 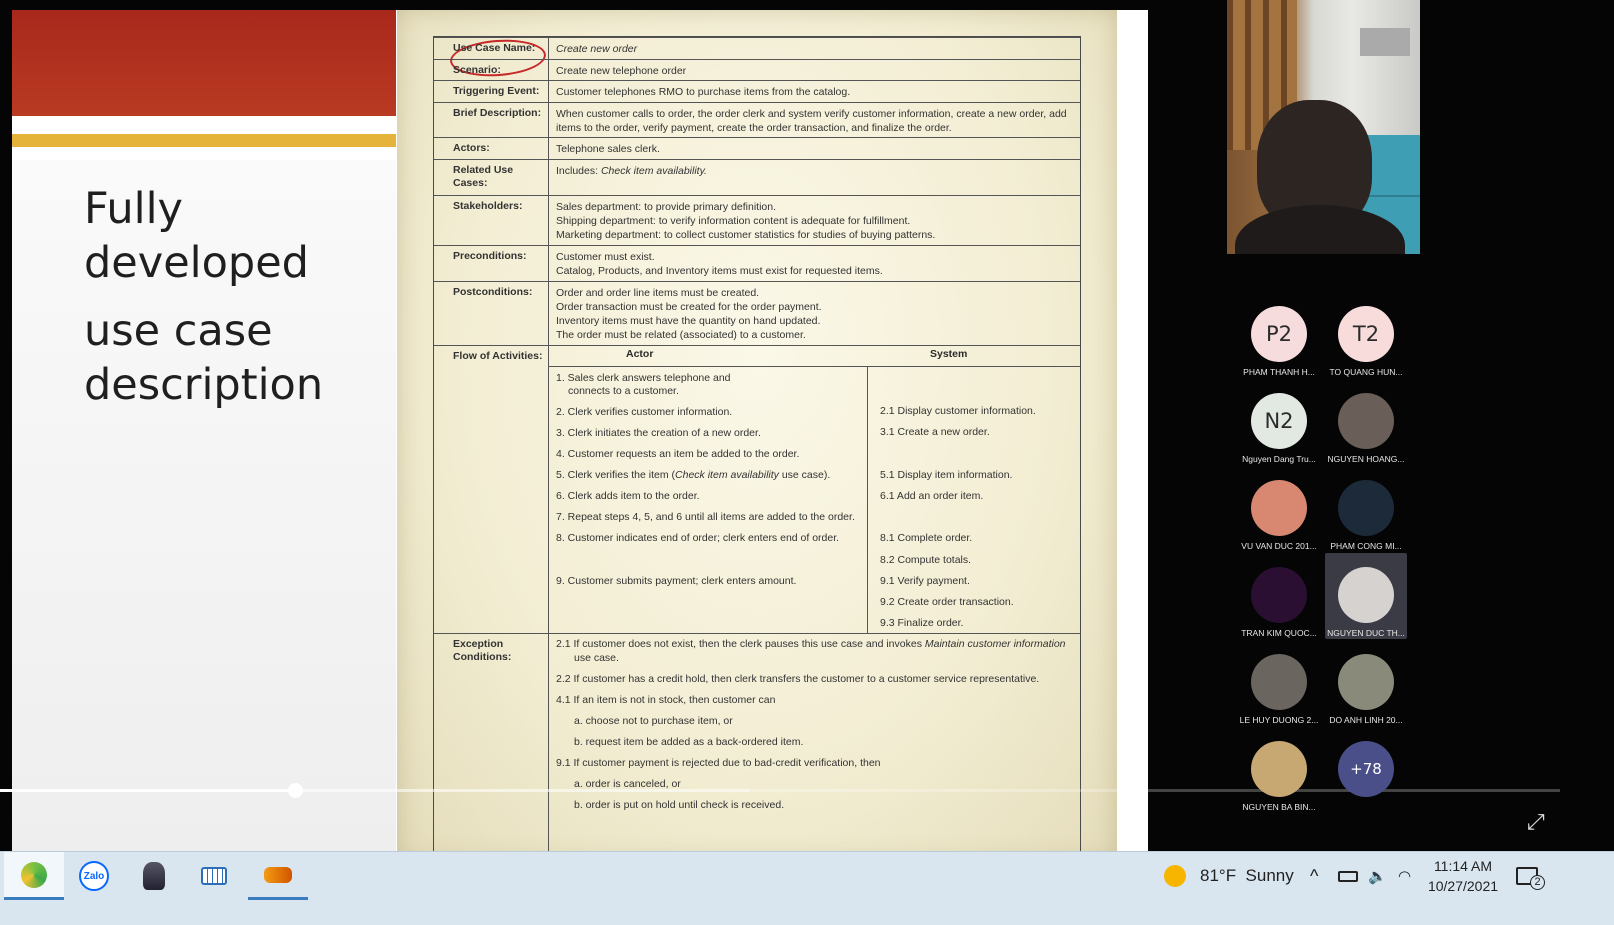 I want to click on system-header: System, so click(x=949, y=354).